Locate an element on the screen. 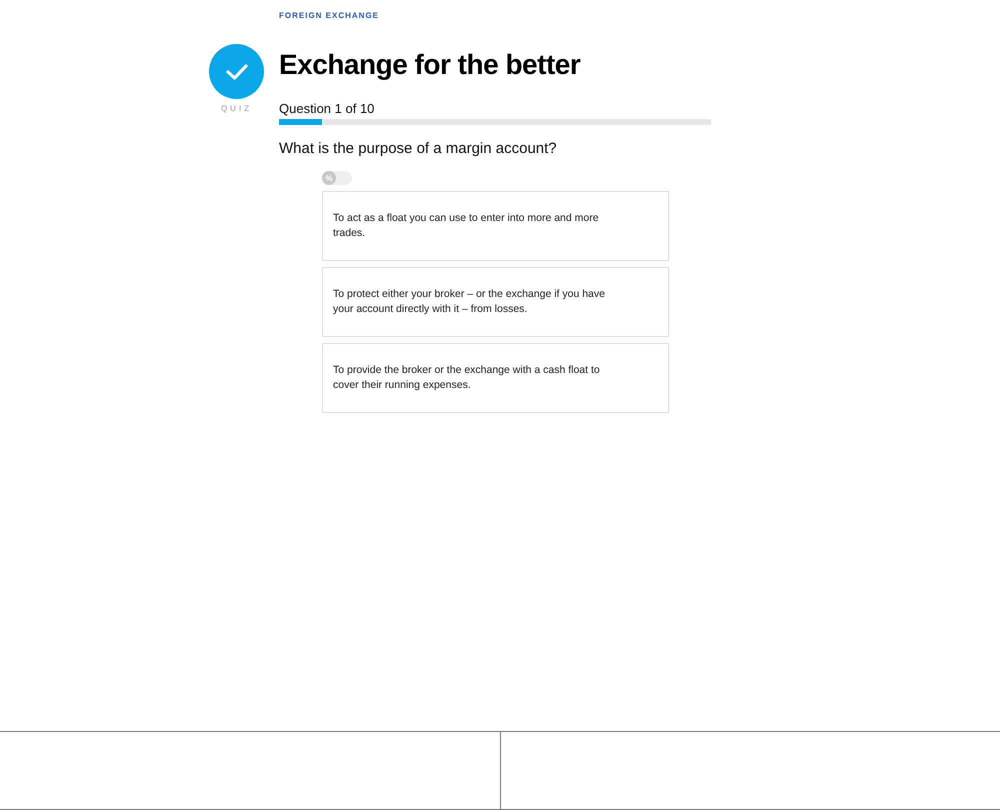 Image resolution: width=1000 pixels, height=810 pixels. quiz-title: Exchange for the better is located at coordinates (429, 65).